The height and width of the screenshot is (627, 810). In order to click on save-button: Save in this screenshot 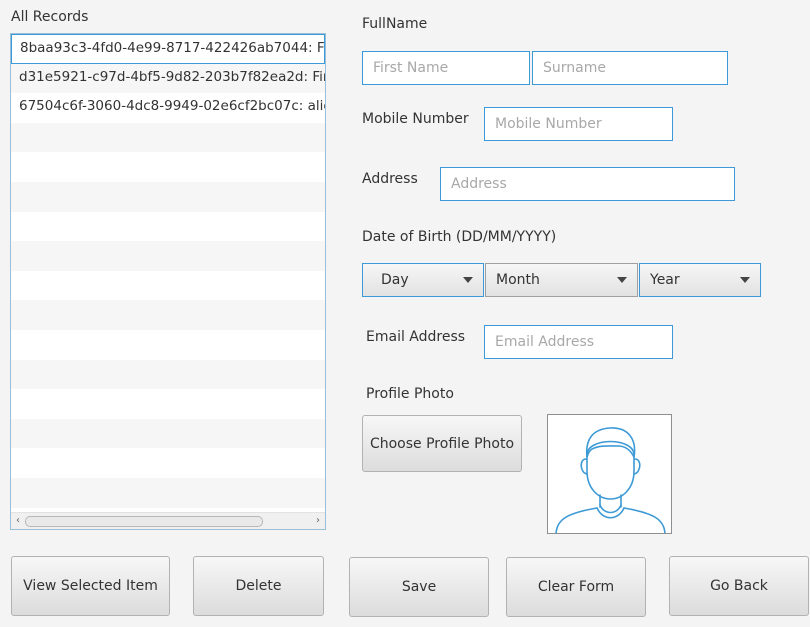, I will do `click(419, 587)`.